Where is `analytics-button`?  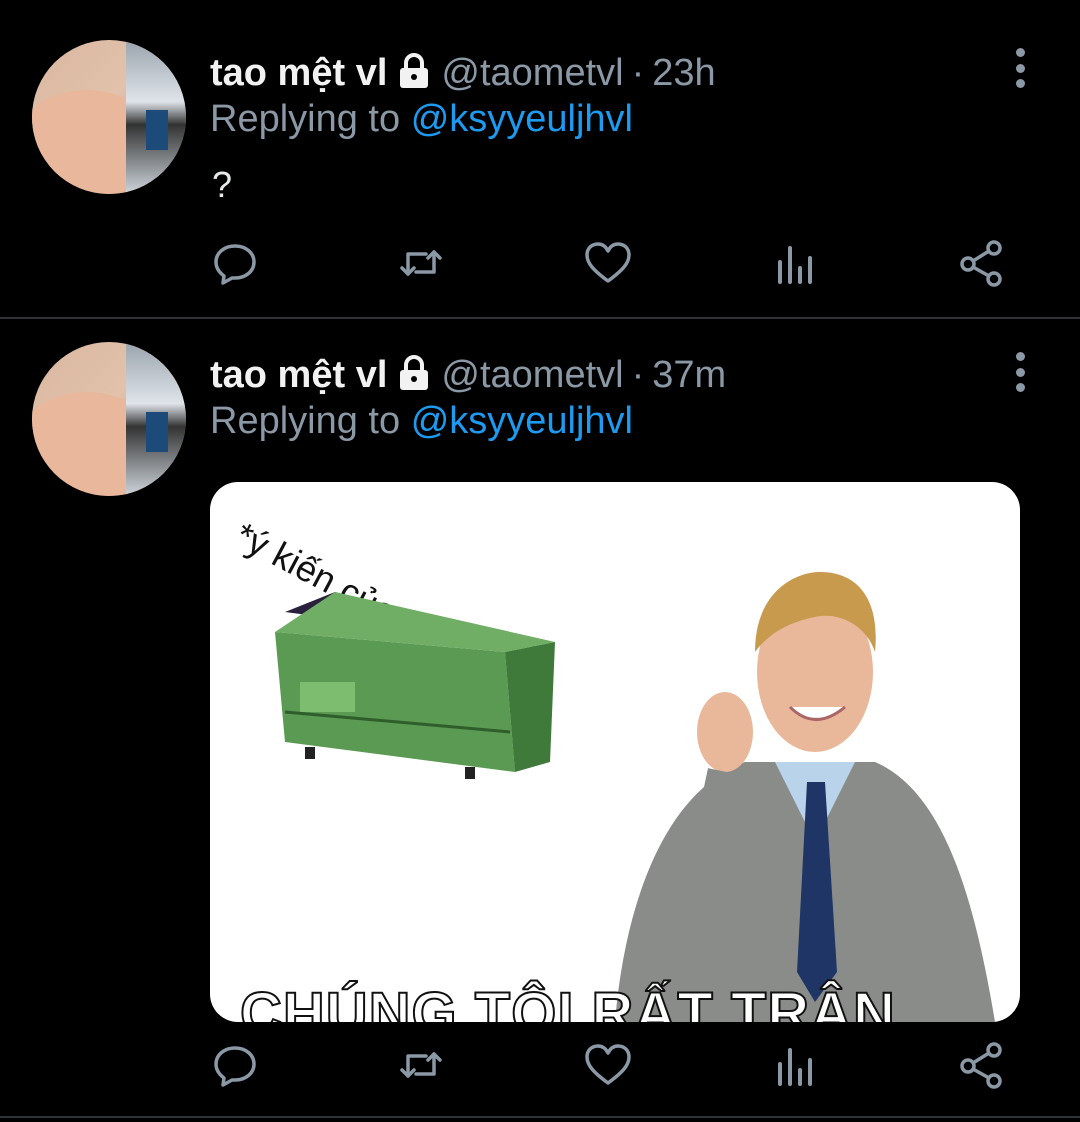 analytics-button is located at coordinates (795, 1065).